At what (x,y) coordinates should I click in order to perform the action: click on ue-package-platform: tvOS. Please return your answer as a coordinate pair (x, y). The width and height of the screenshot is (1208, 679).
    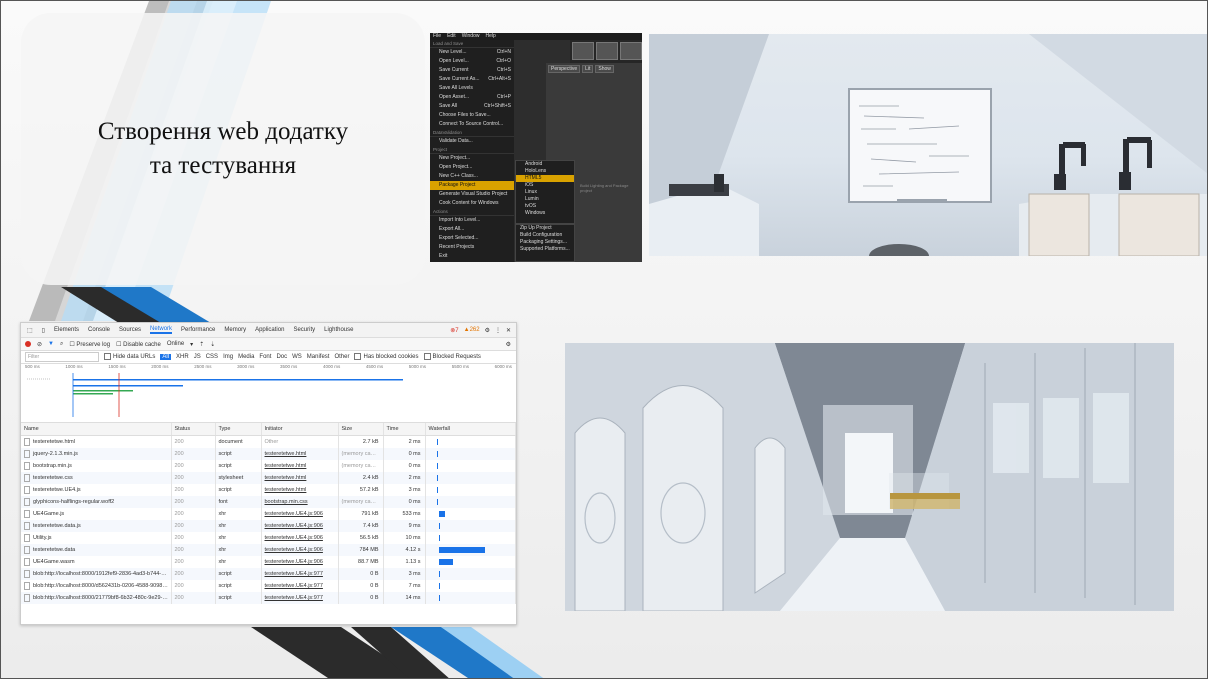
    Looking at the image, I should click on (545, 206).